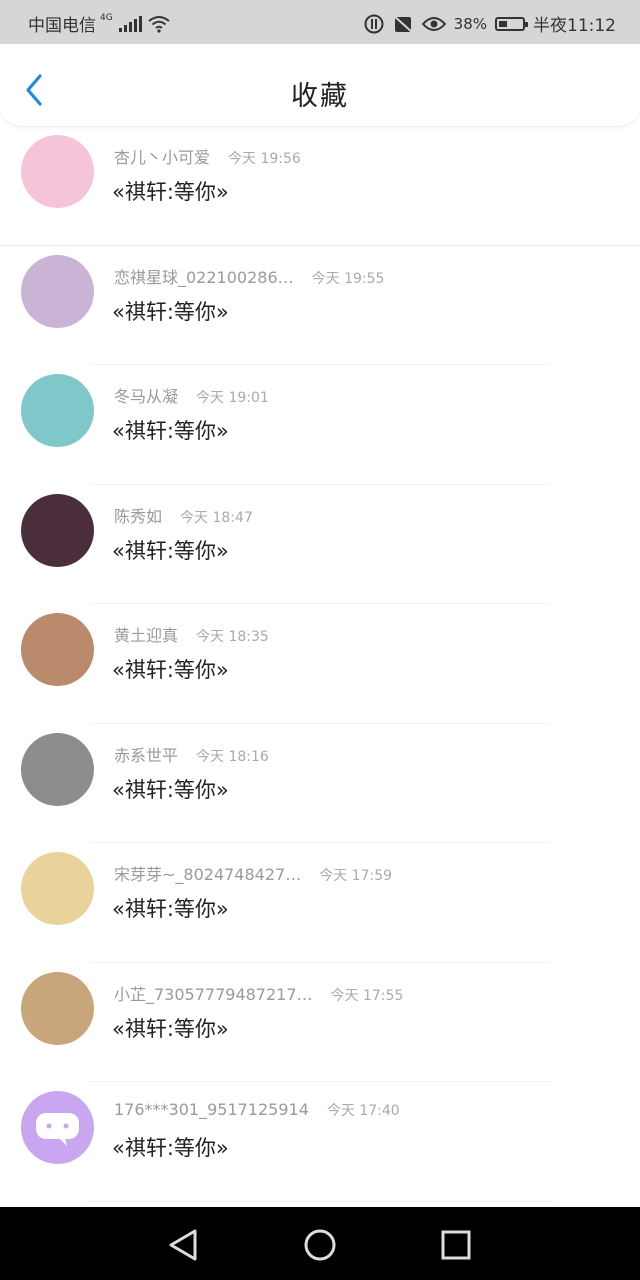 The height and width of the screenshot is (1280, 640). What do you see at coordinates (159, 24) in the screenshot?
I see `wifi-icon` at bounding box center [159, 24].